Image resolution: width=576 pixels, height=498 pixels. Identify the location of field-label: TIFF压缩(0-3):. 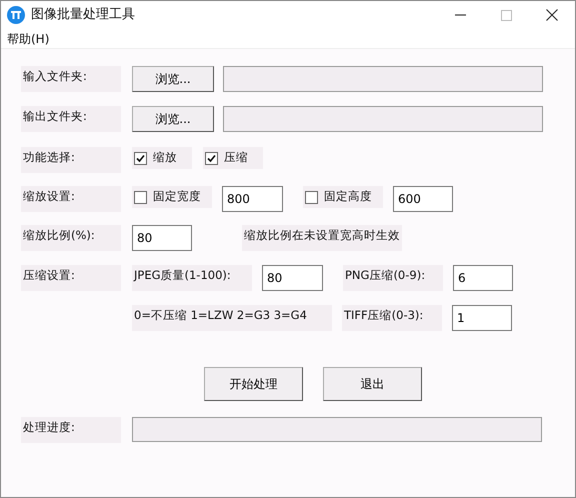
(392, 318).